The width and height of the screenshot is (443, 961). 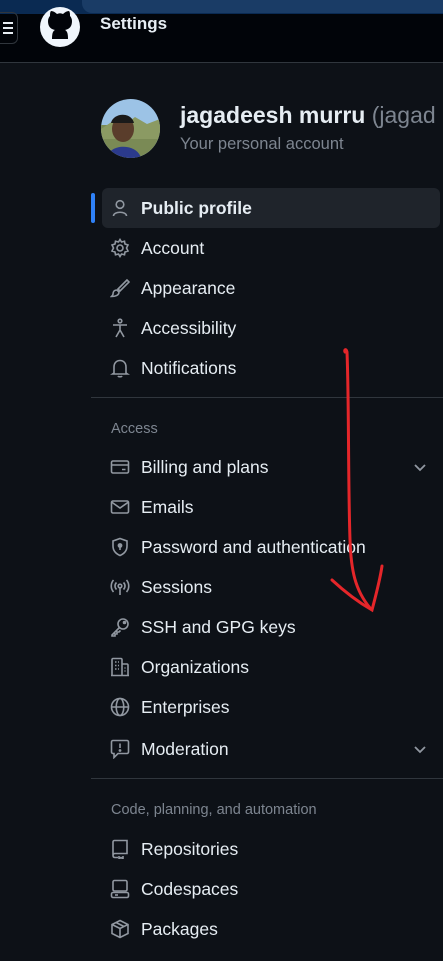 I want to click on github-logo-icon, so click(x=60, y=27).